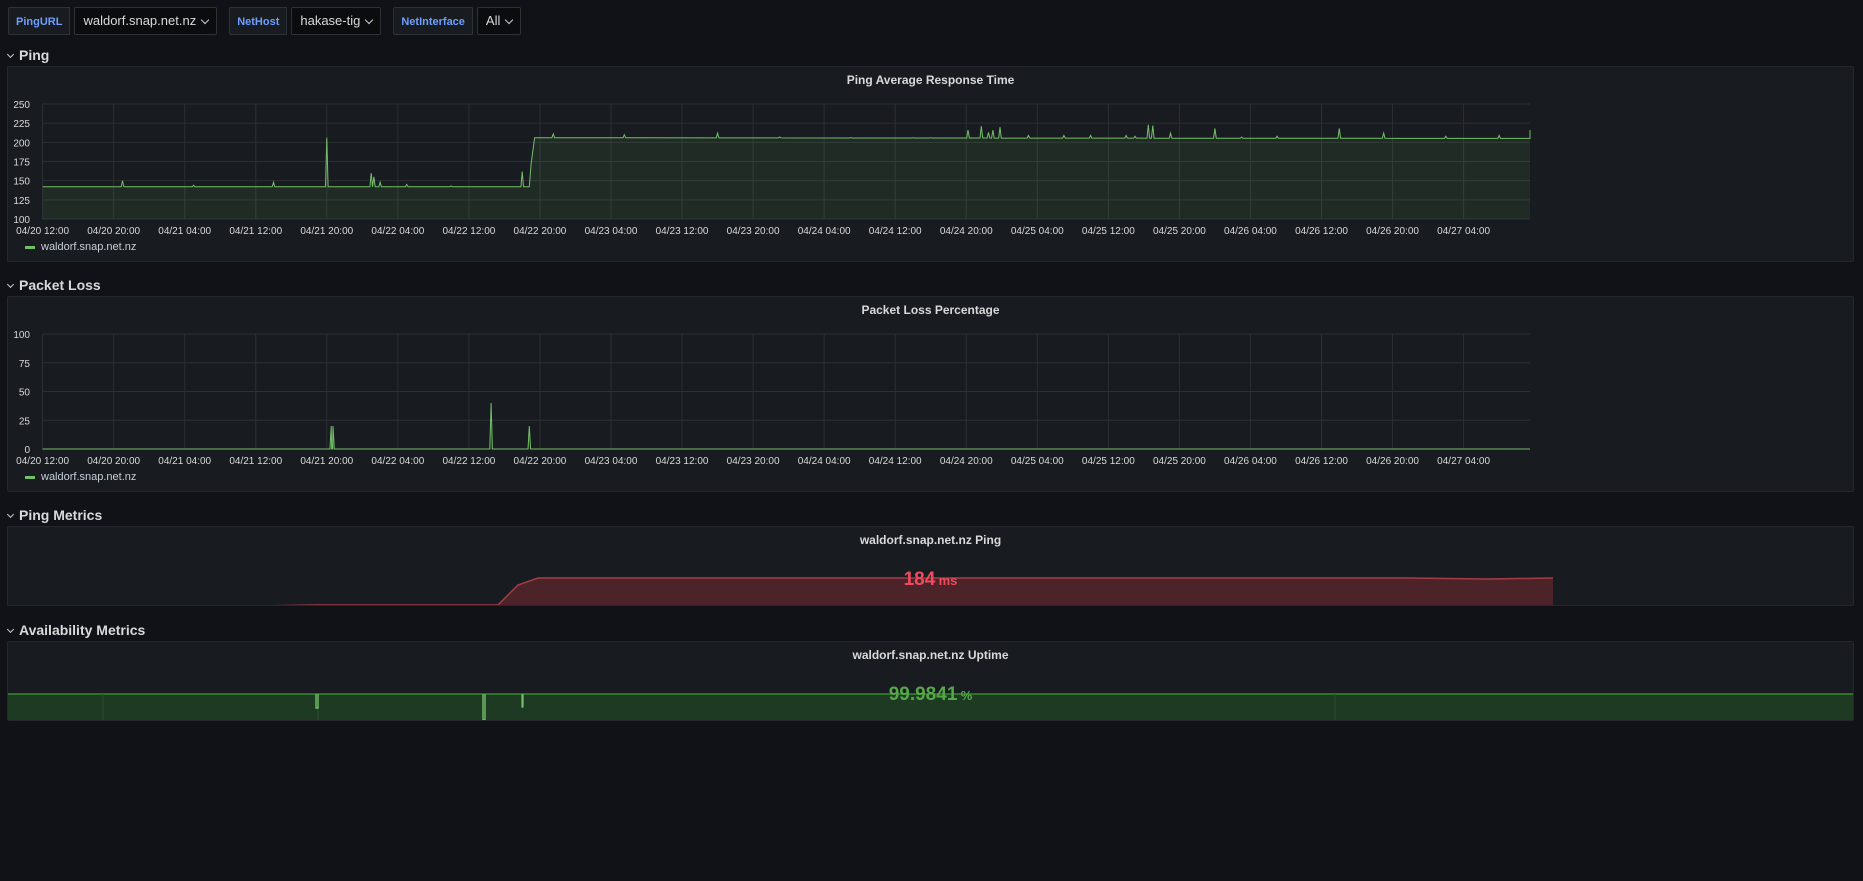  I want to click on ping-avg-x-tick: 04/26 12:00, so click(1321, 231).